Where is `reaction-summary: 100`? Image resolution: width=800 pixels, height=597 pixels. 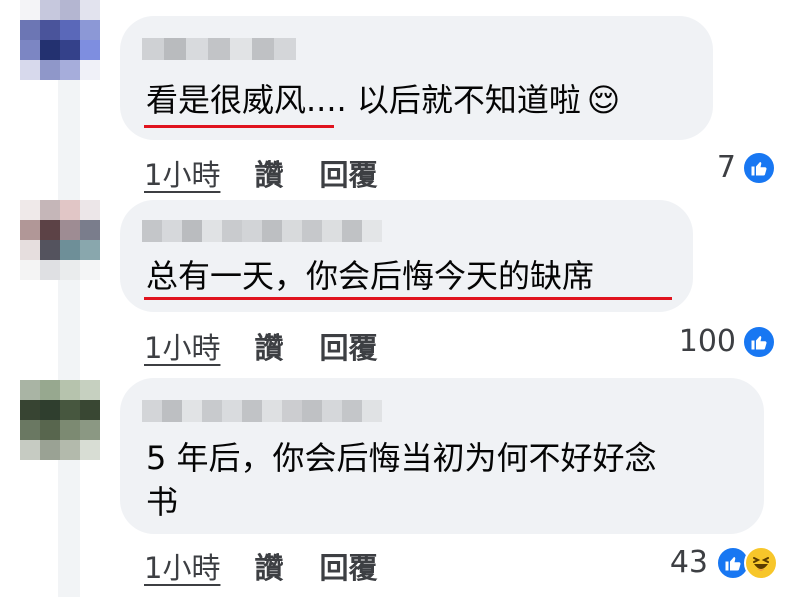
reaction-summary: 100 is located at coordinates (727, 341).